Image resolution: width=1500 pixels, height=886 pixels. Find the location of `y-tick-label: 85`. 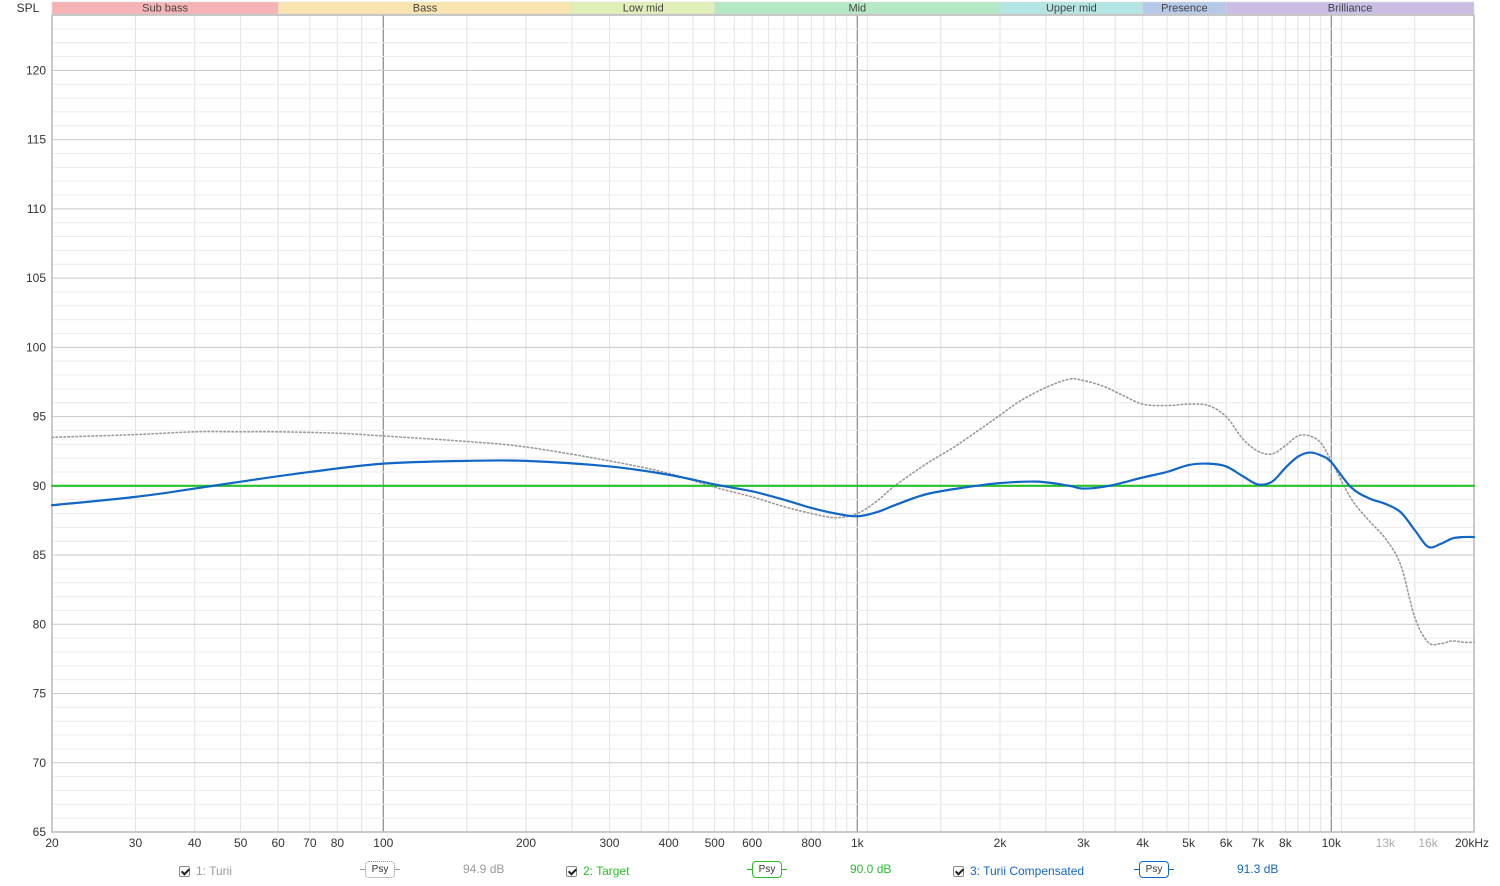

y-tick-label: 85 is located at coordinates (40, 555).